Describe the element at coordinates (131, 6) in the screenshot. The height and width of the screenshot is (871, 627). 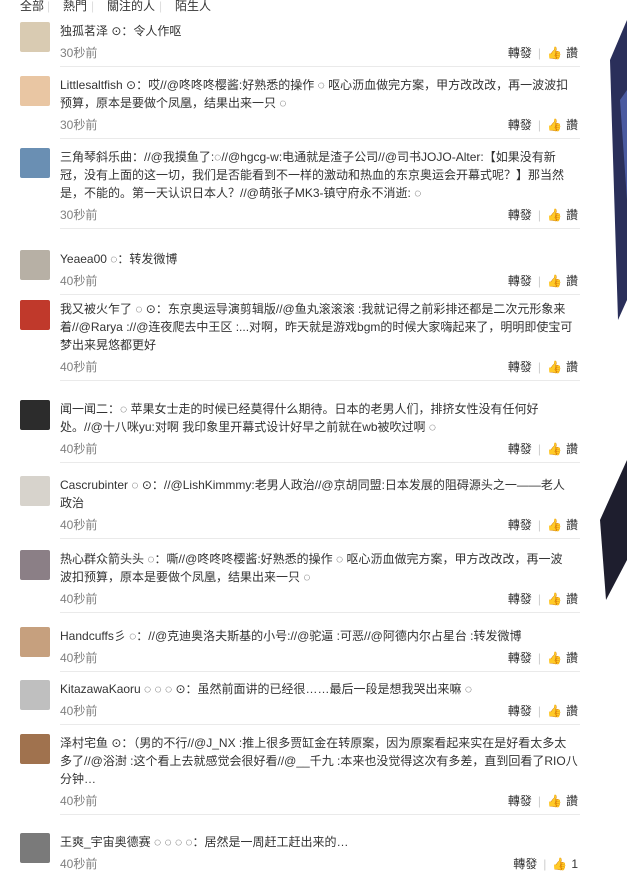
I see `tab-following: 關注的人` at that location.